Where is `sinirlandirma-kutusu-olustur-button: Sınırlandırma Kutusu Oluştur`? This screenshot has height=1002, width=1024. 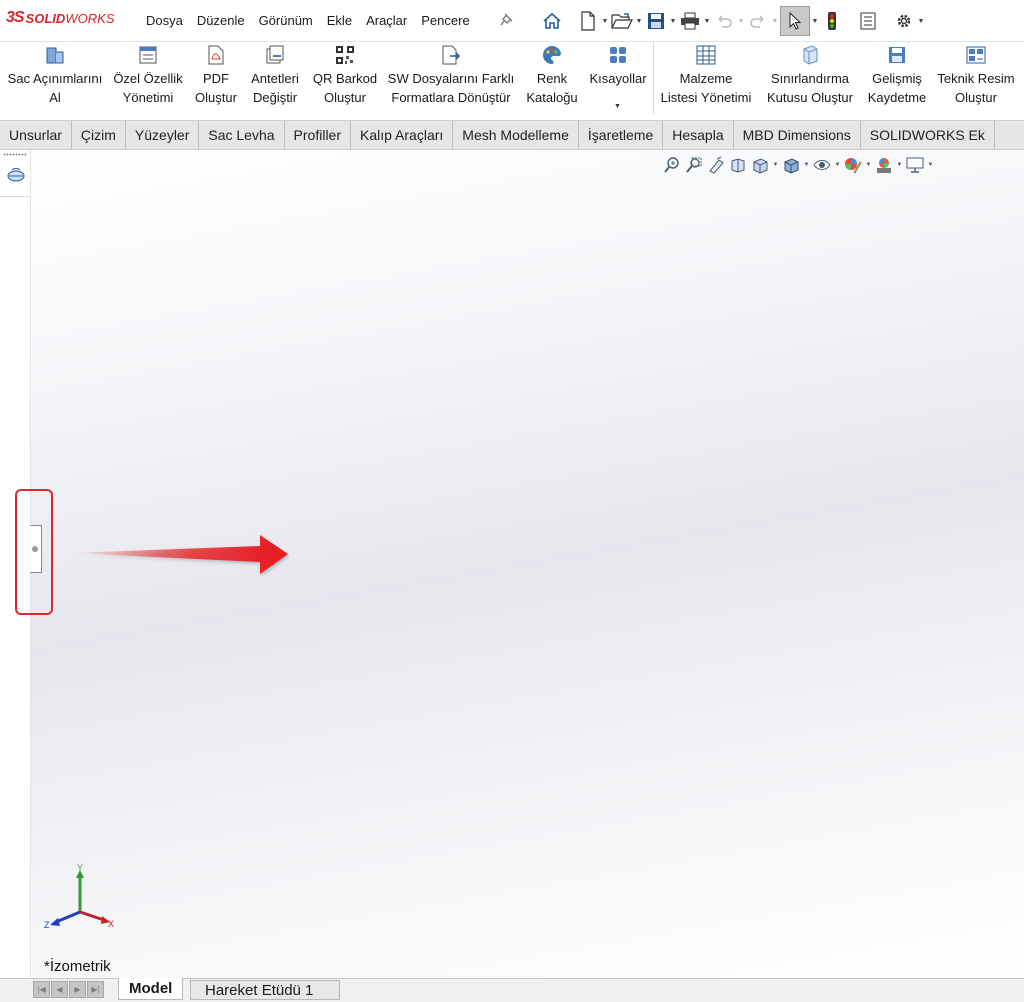 sinirlandirma-kutusu-olustur-button: Sınırlandırma Kutusu Oluştur is located at coordinates (810, 75).